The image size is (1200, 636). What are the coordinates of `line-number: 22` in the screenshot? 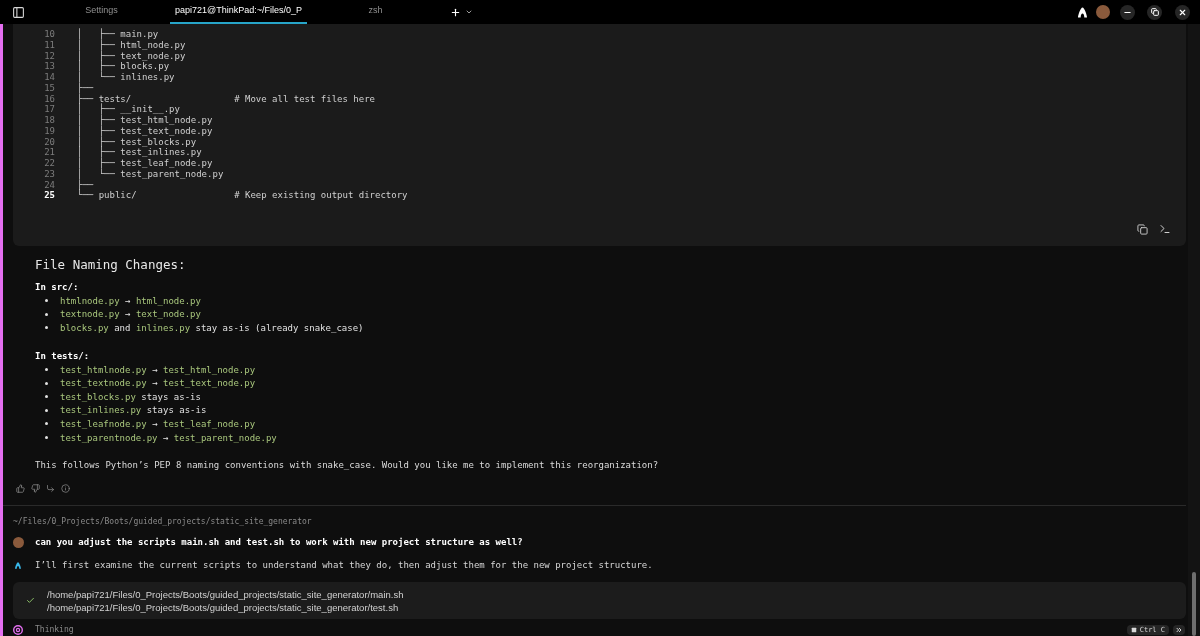 It's located at (49, 163).